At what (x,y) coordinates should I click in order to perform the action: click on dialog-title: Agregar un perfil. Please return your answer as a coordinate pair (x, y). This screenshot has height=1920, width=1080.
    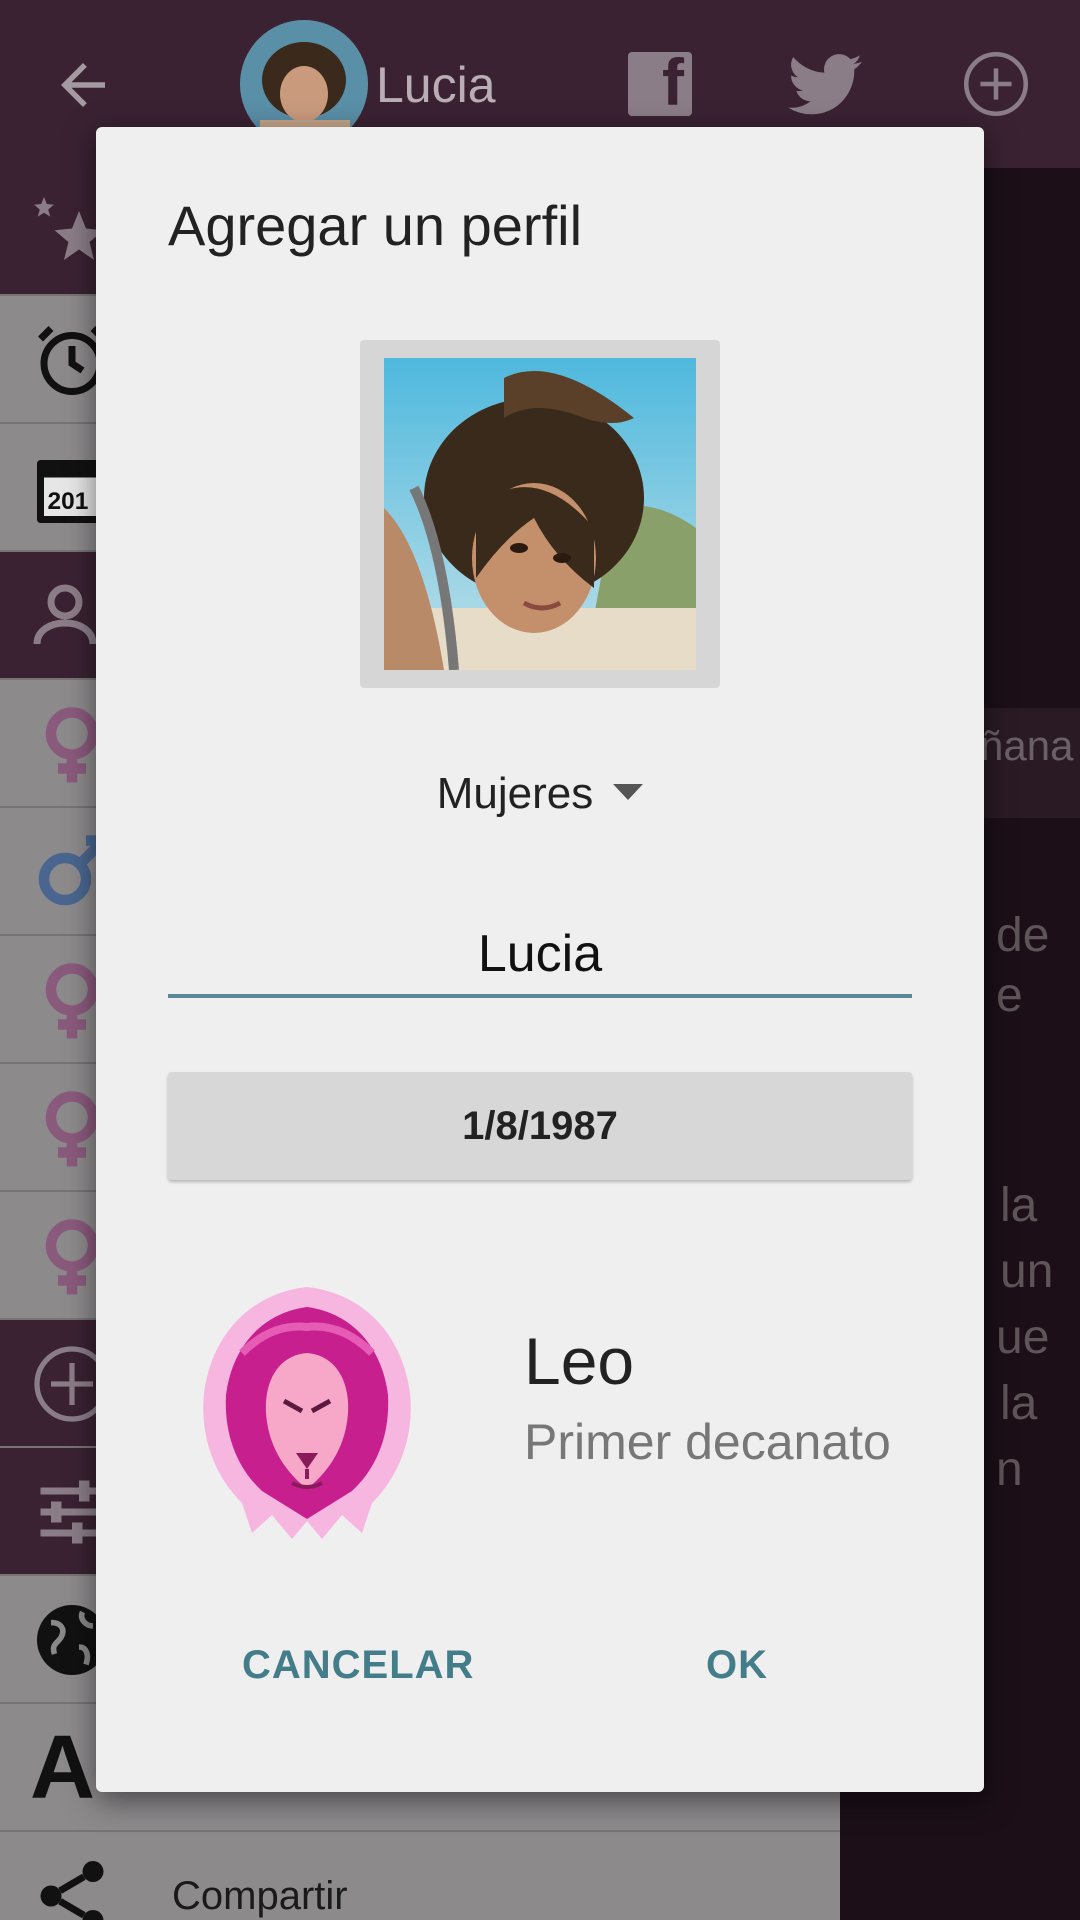
    Looking at the image, I should click on (375, 225).